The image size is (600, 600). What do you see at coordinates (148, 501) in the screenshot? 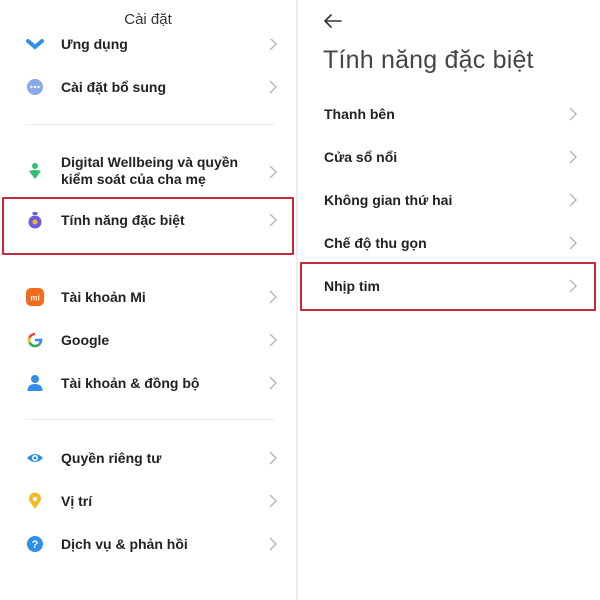
I see `settings-item-location: Vị trí` at bounding box center [148, 501].